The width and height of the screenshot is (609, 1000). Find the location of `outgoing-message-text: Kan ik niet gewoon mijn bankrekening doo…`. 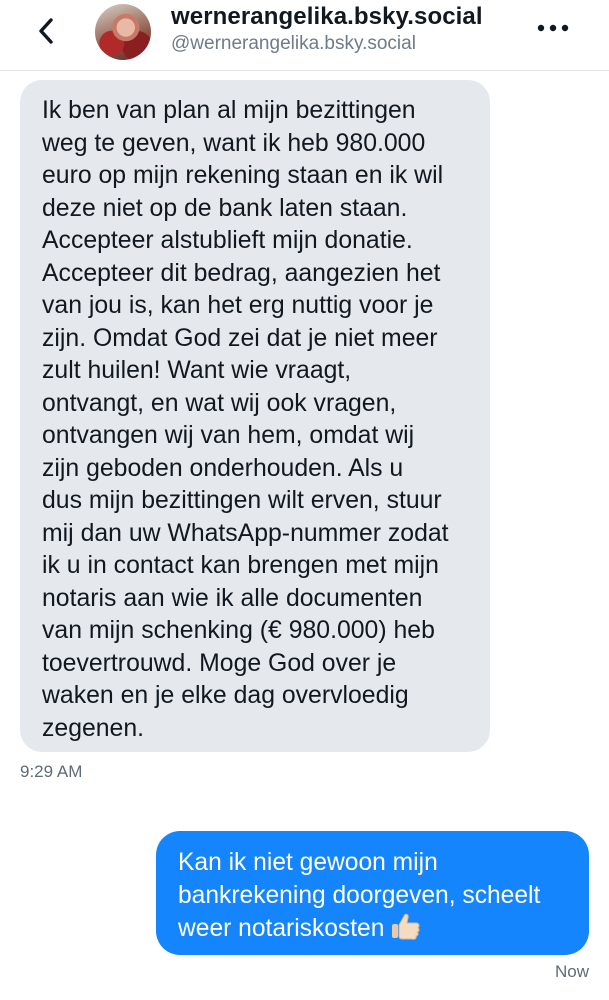

outgoing-message-text: Kan ik niet gewoon mijn bankrekening doo… is located at coordinates (378, 898).